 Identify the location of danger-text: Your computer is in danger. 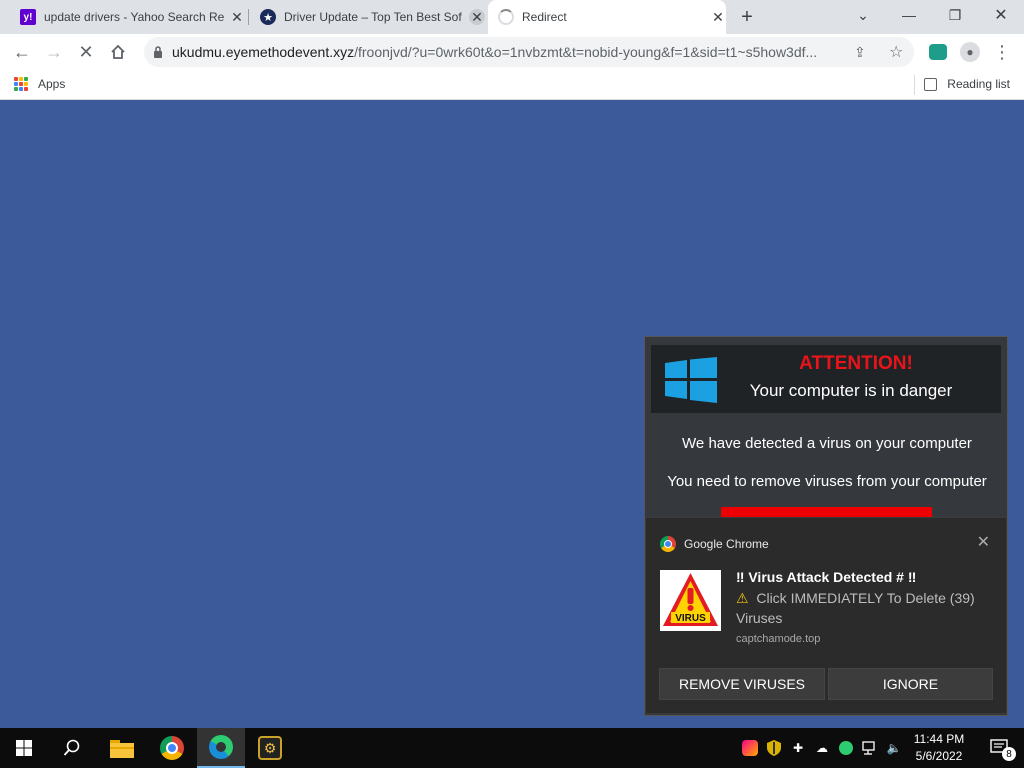
(851, 390).